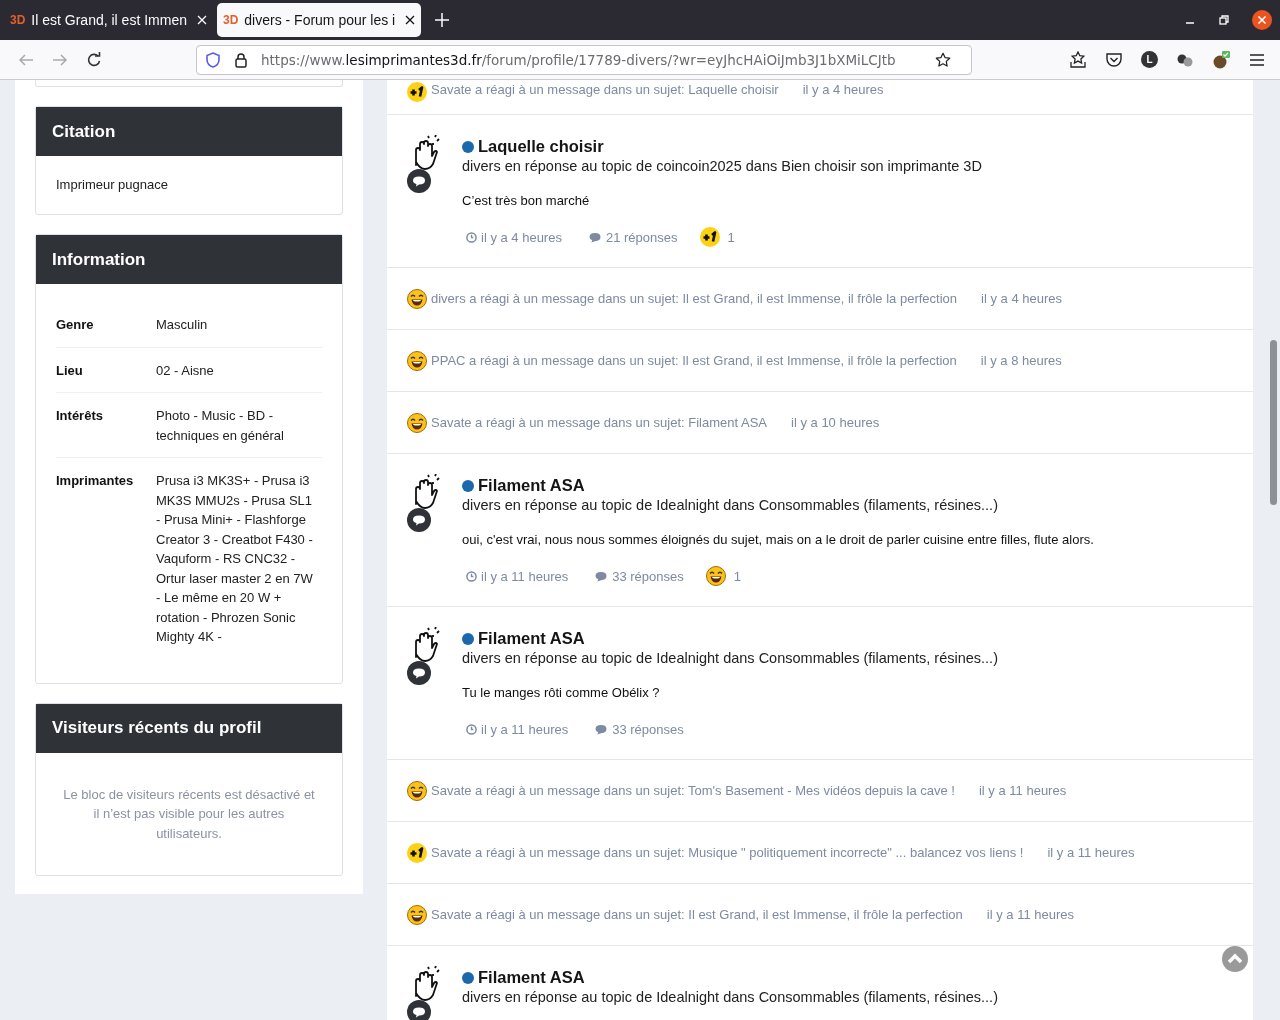 This screenshot has height=1020, width=1280. What do you see at coordinates (694, 360) in the screenshot?
I see `reaction-text: PPAC a réagi à un message dans un sujet: Il est Grand, il est Immense, il frôle la perfection` at bounding box center [694, 360].